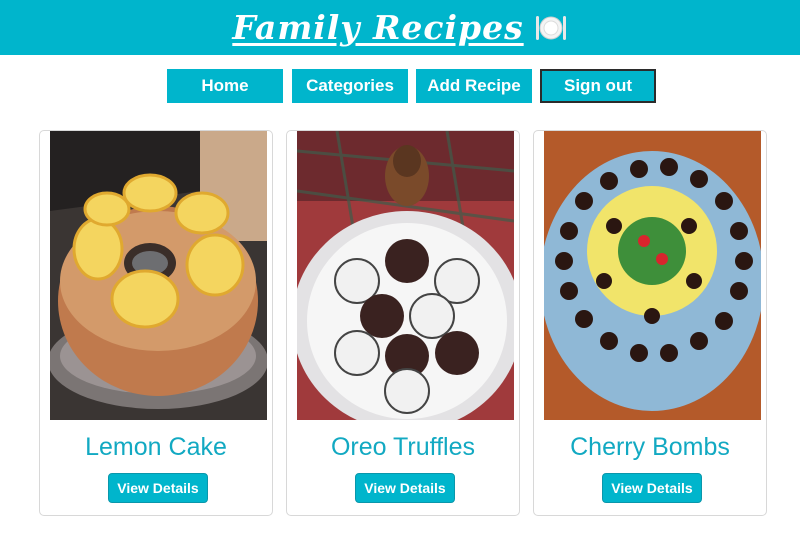 The image size is (800, 535). I want to click on recipe-title: Oreo Truffles, so click(403, 447).